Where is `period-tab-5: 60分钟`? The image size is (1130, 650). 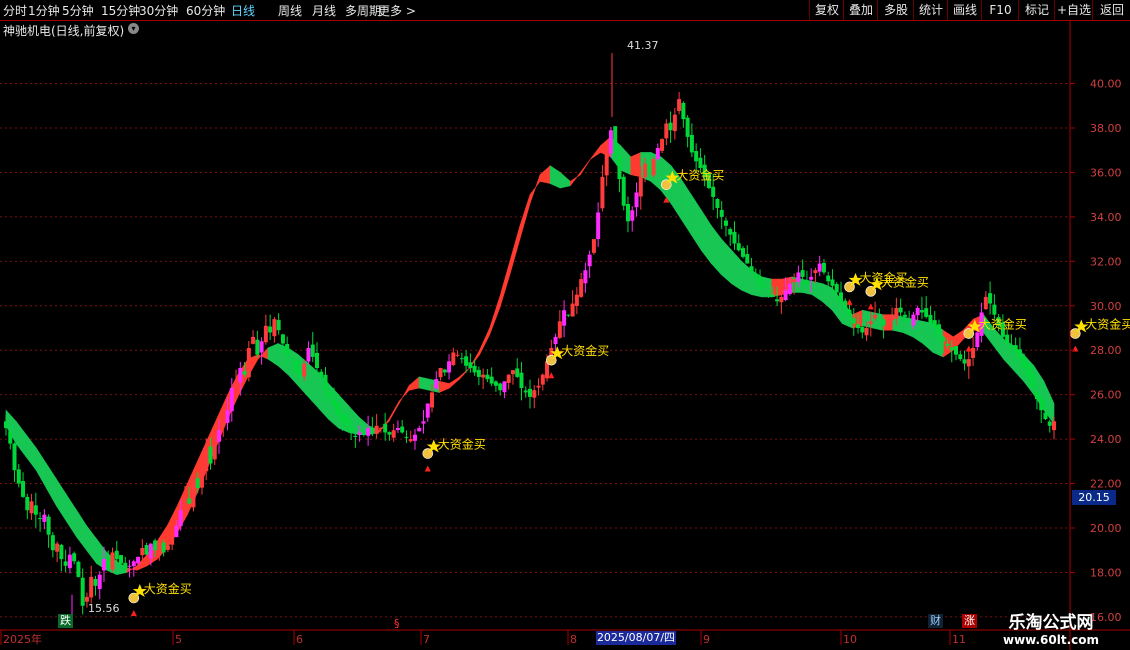 period-tab-5: 60分钟 is located at coordinates (205, 10).